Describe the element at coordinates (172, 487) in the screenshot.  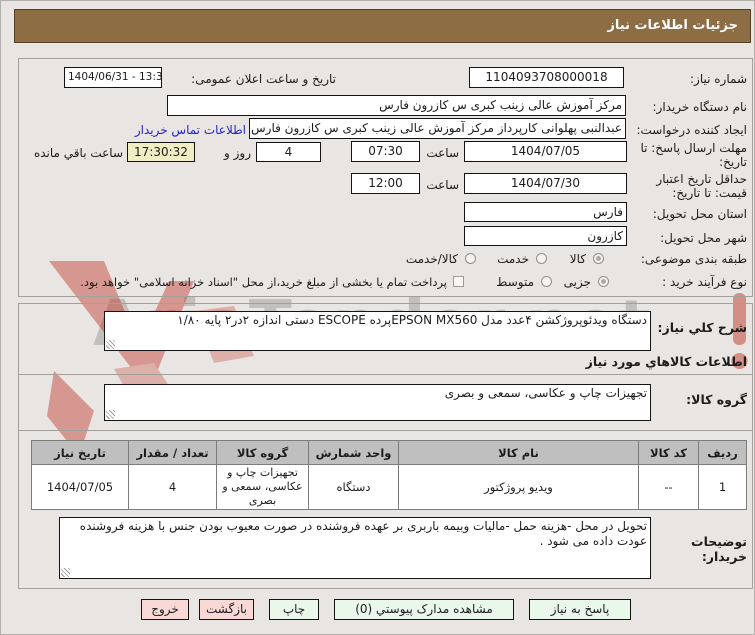
I see `cell-quantity: 4` at that location.